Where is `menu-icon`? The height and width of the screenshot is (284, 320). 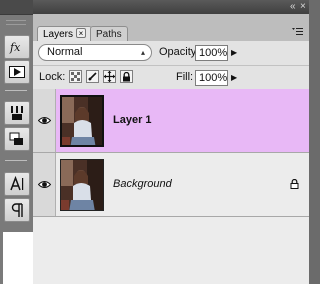
menu-icon is located at coordinates (297, 34).